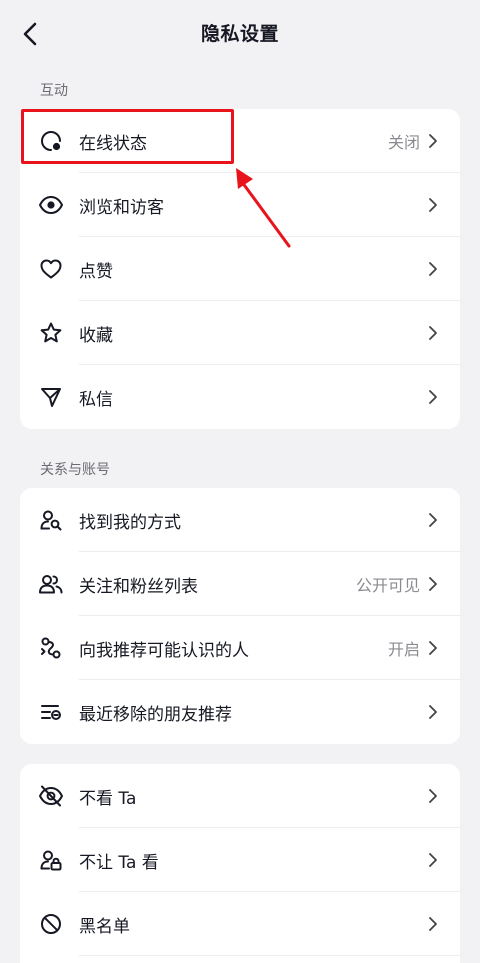  I want to click on row-favorites: 收藏, so click(240, 333).